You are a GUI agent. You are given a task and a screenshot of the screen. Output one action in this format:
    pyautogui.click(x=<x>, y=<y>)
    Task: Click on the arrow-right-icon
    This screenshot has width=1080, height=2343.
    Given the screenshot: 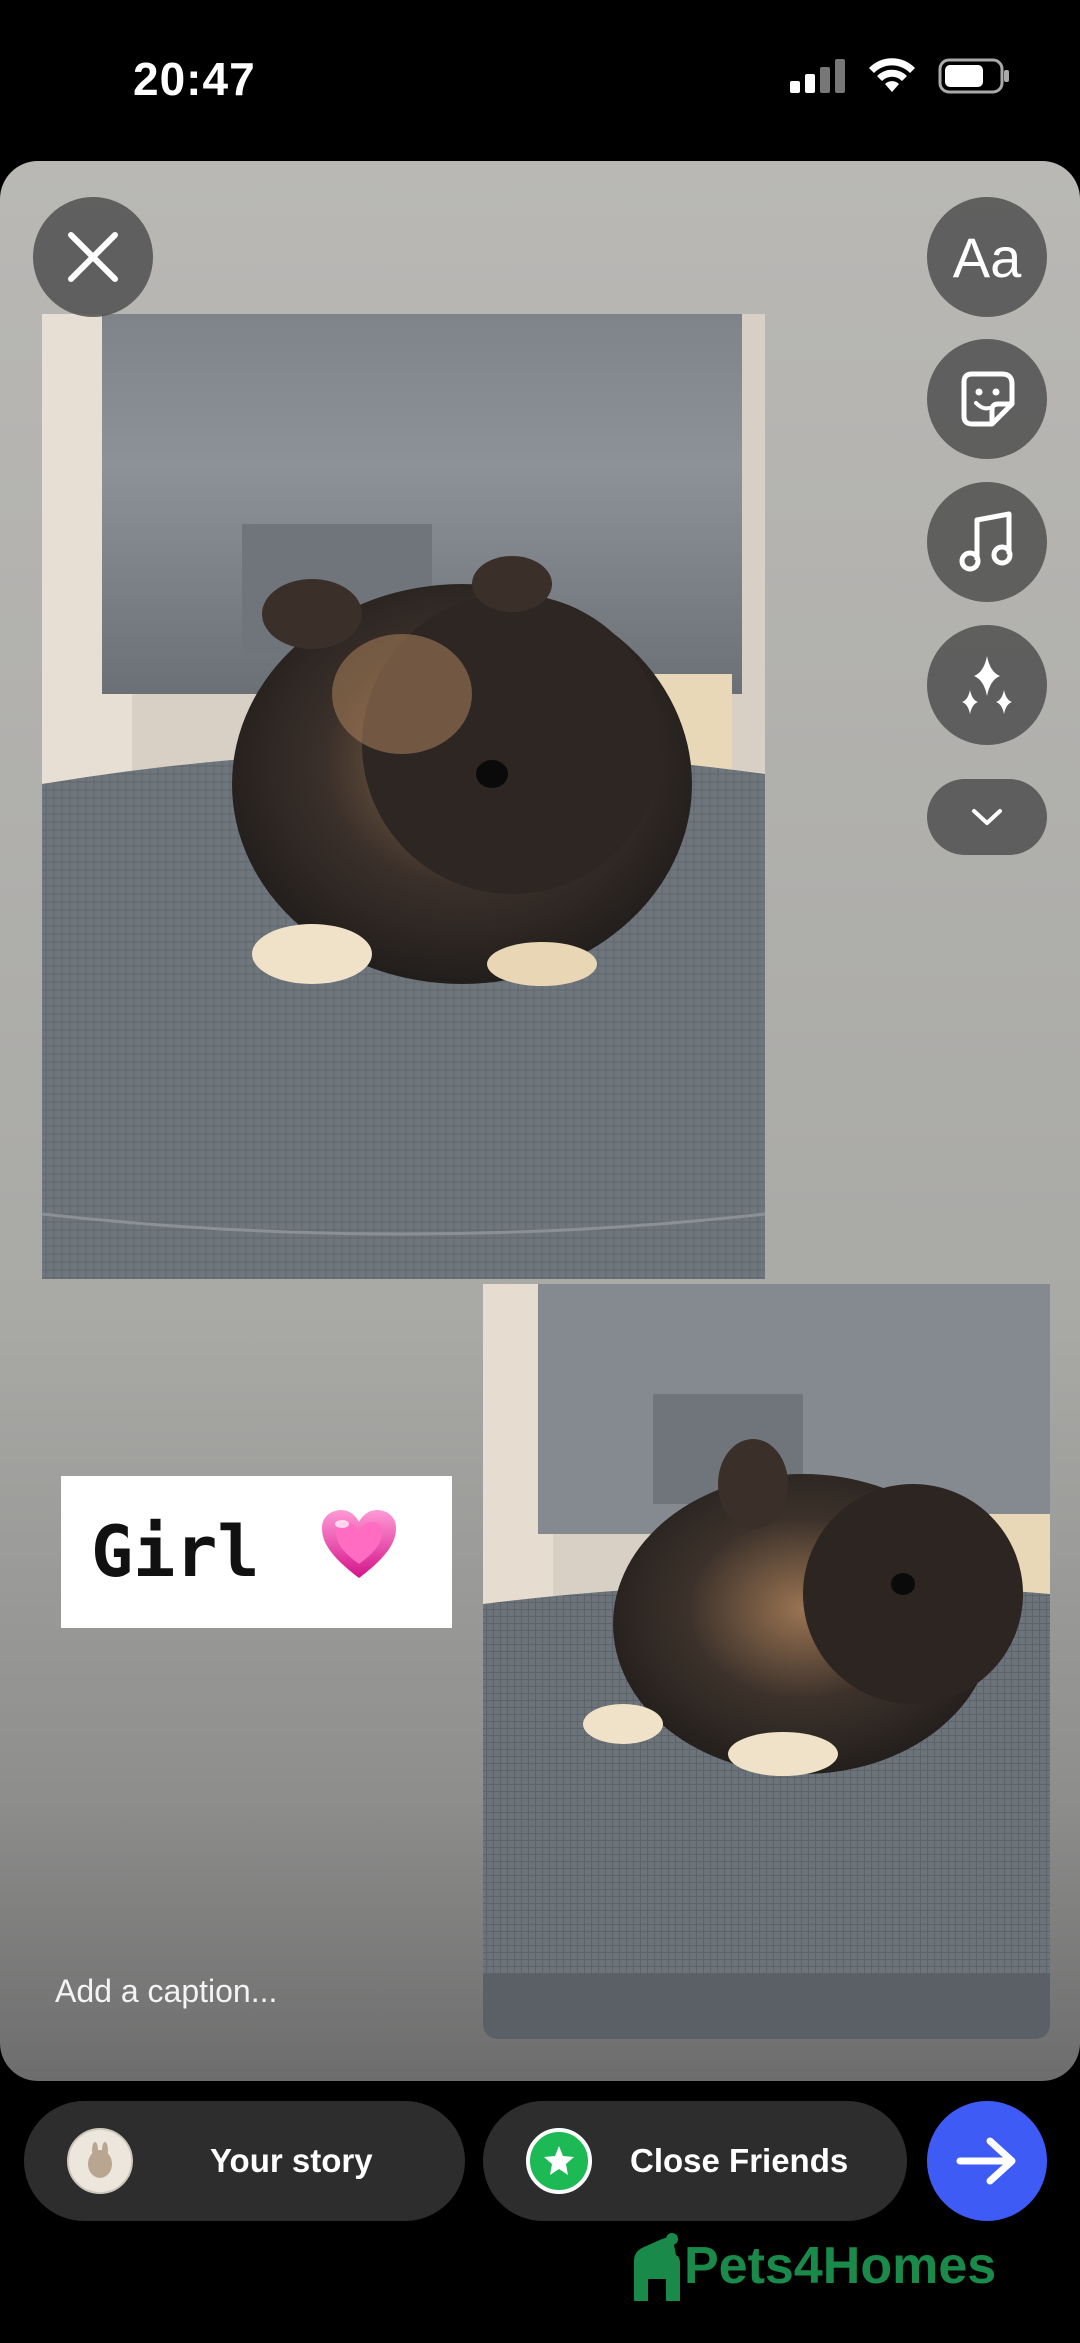 What is the action you would take?
    pyautogui.click(x=986, y=2161)
    